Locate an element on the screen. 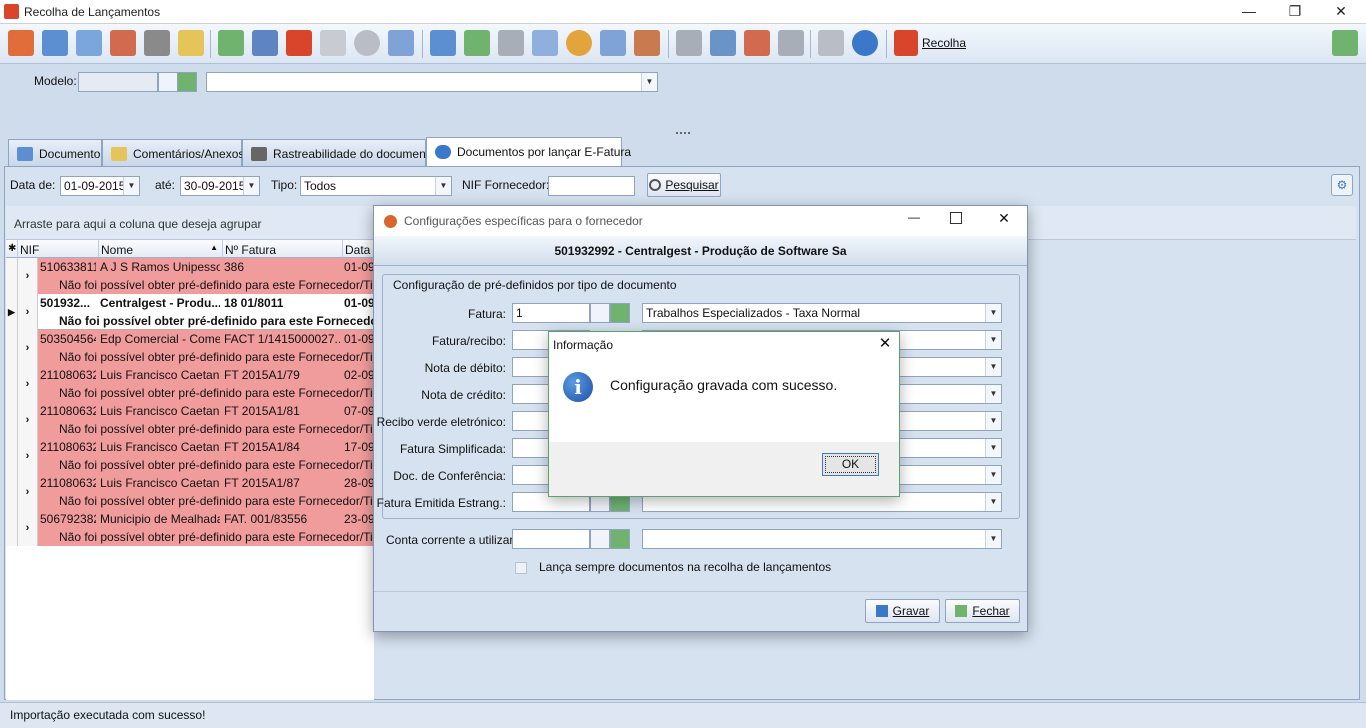  clear-icon is located at coordinates (191, 43).